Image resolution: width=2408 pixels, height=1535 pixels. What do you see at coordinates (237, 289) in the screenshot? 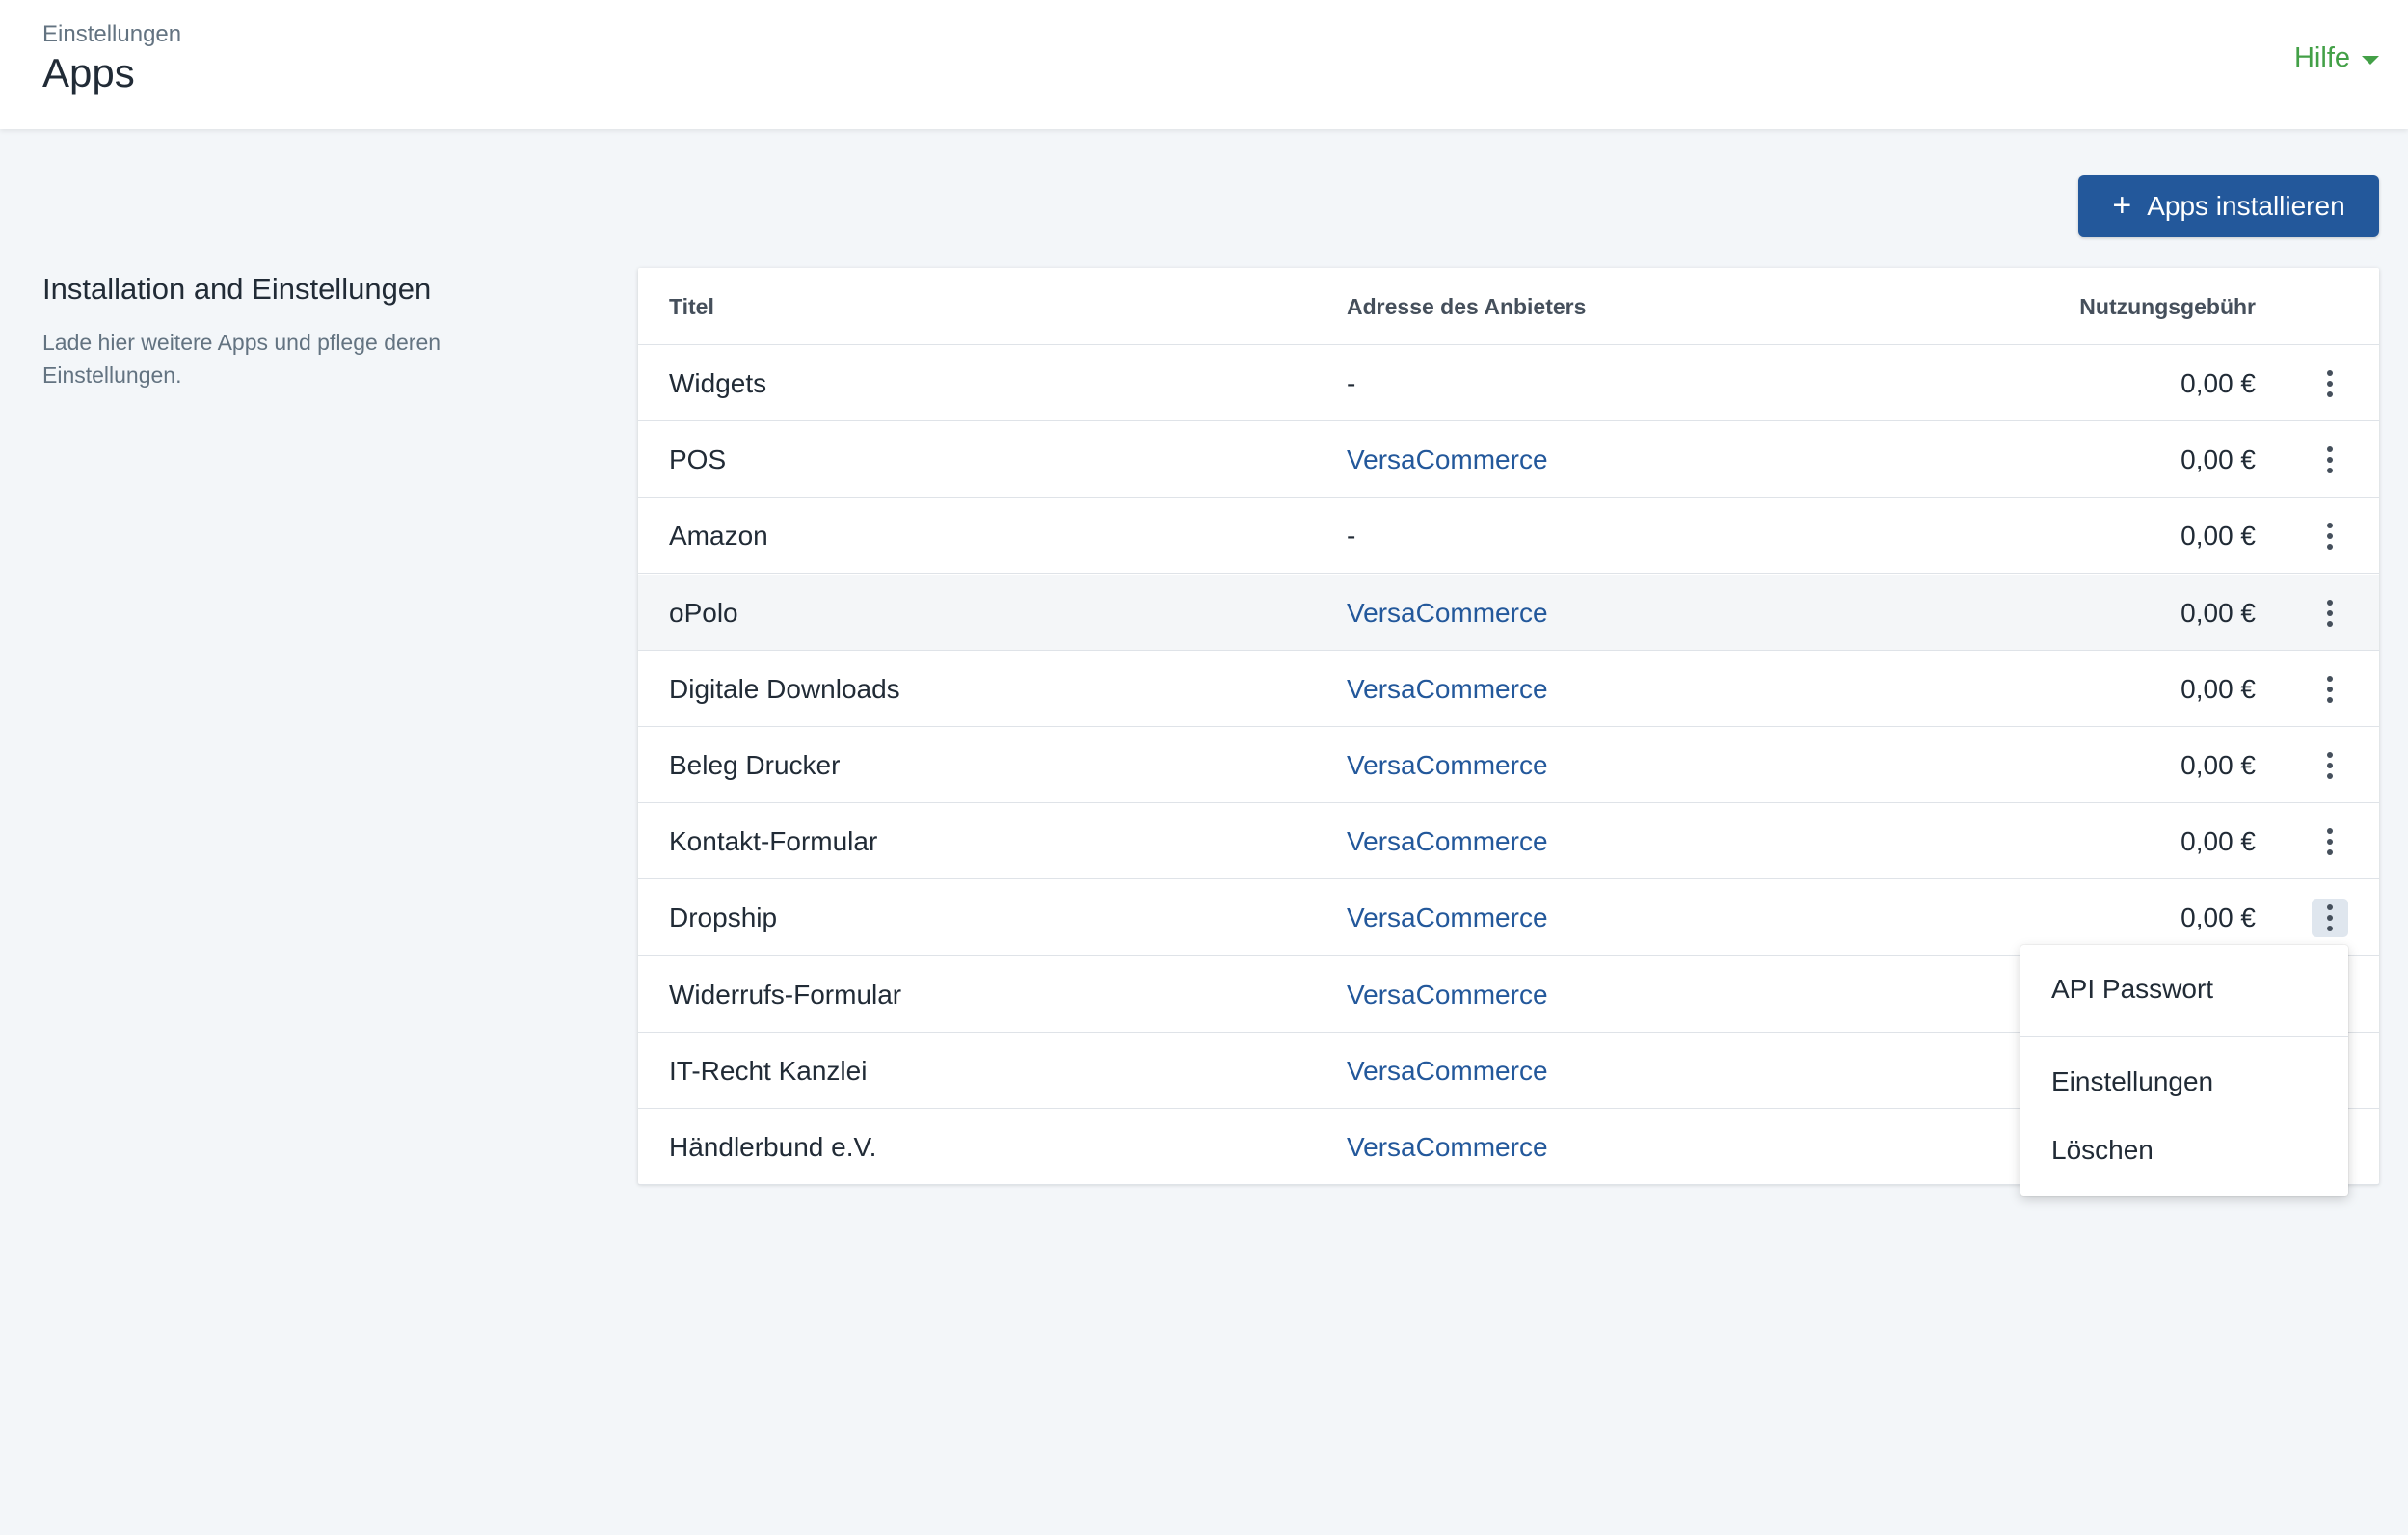
I see `section-title: Installation and Einstellungen` at bounding box center [237, 289].